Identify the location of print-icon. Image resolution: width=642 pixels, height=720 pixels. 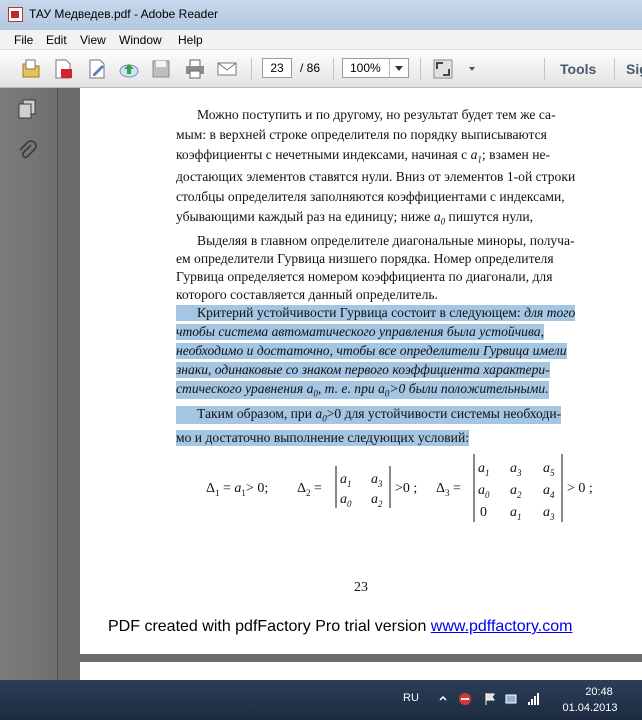
(195, 69).